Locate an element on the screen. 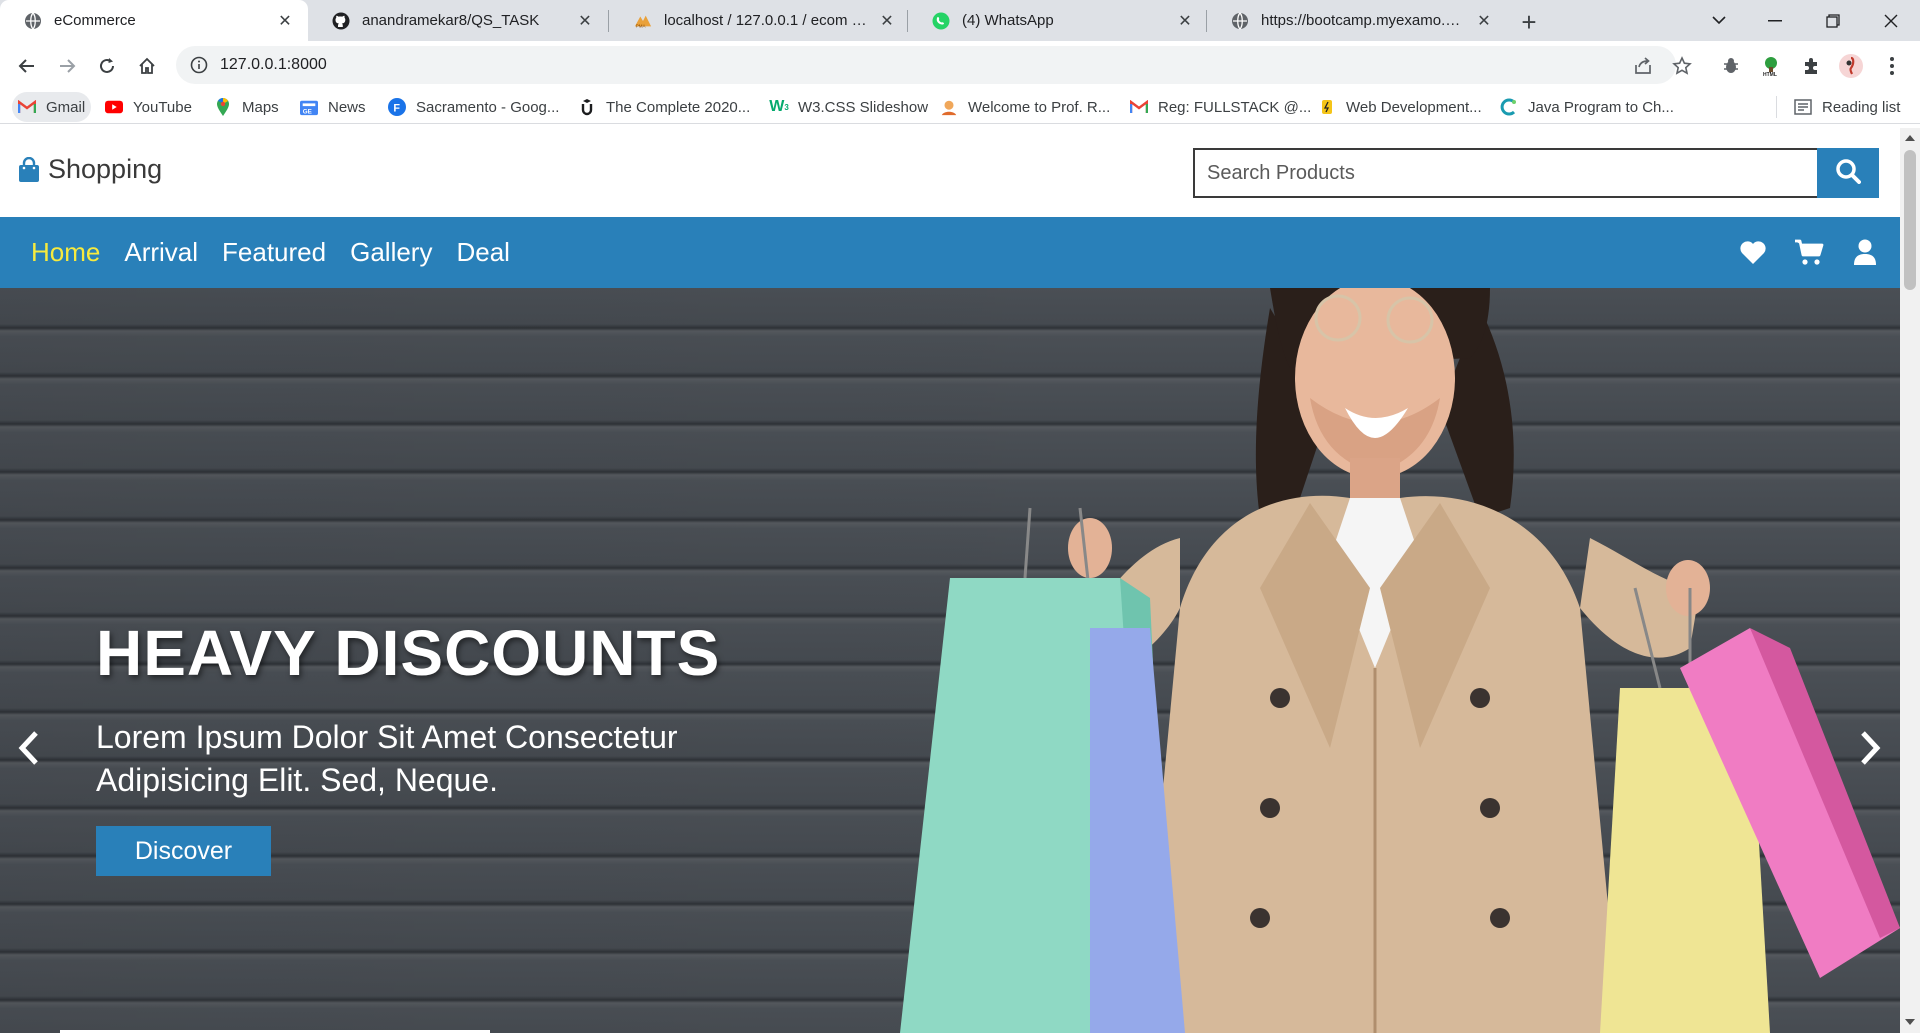 This screenshot has height=1033, width=1920. reload-button is located at coordinates (107, 66).